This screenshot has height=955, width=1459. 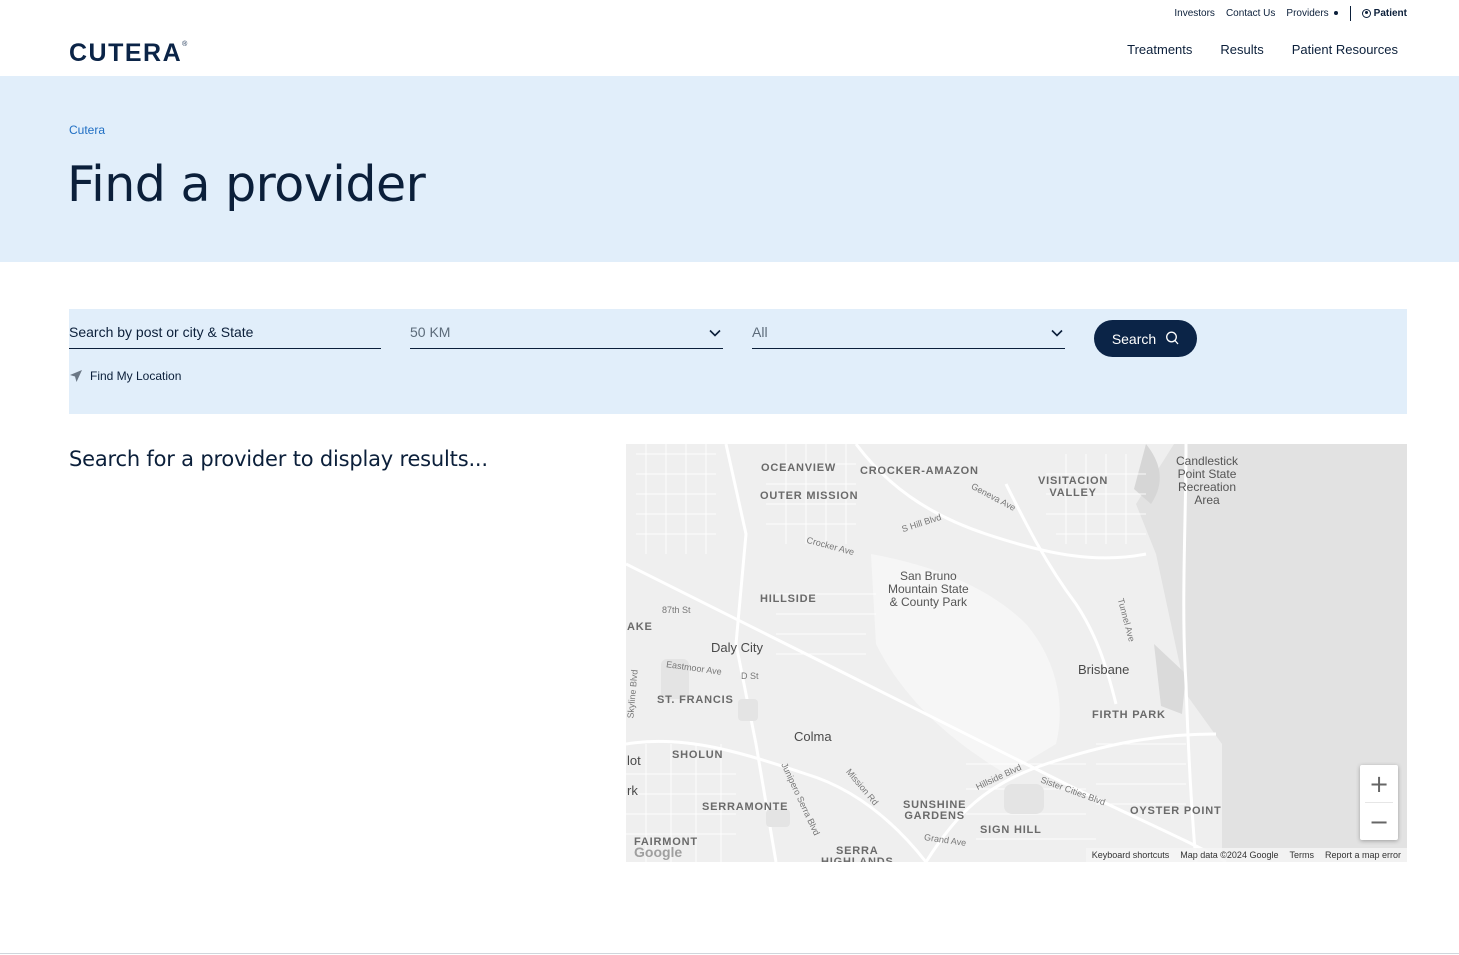 What do you see at coordinates (87, 130) in the screenshot?
I see `breadcrumb-home: Cutera` at bounding box center [87, 130].